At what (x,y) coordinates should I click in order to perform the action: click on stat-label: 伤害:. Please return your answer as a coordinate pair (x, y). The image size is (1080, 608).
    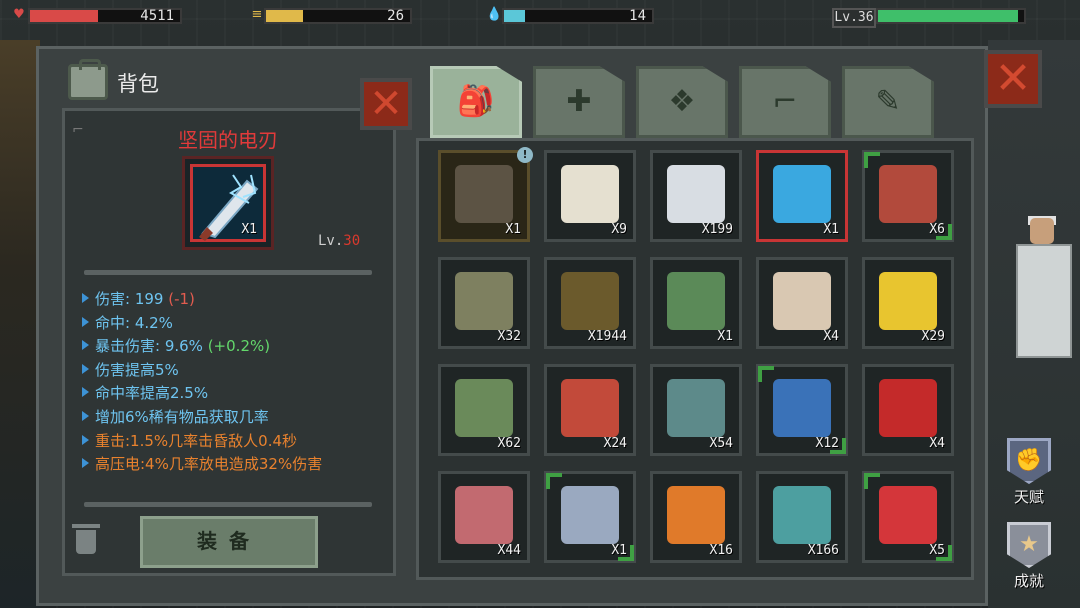
    Looking at the image, I should click on (115, 299).